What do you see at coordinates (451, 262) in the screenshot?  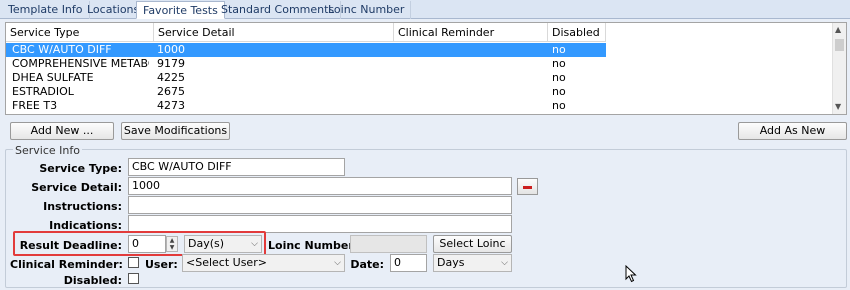 I see `date-unit-value: Days` at bounding box center [451, 262].